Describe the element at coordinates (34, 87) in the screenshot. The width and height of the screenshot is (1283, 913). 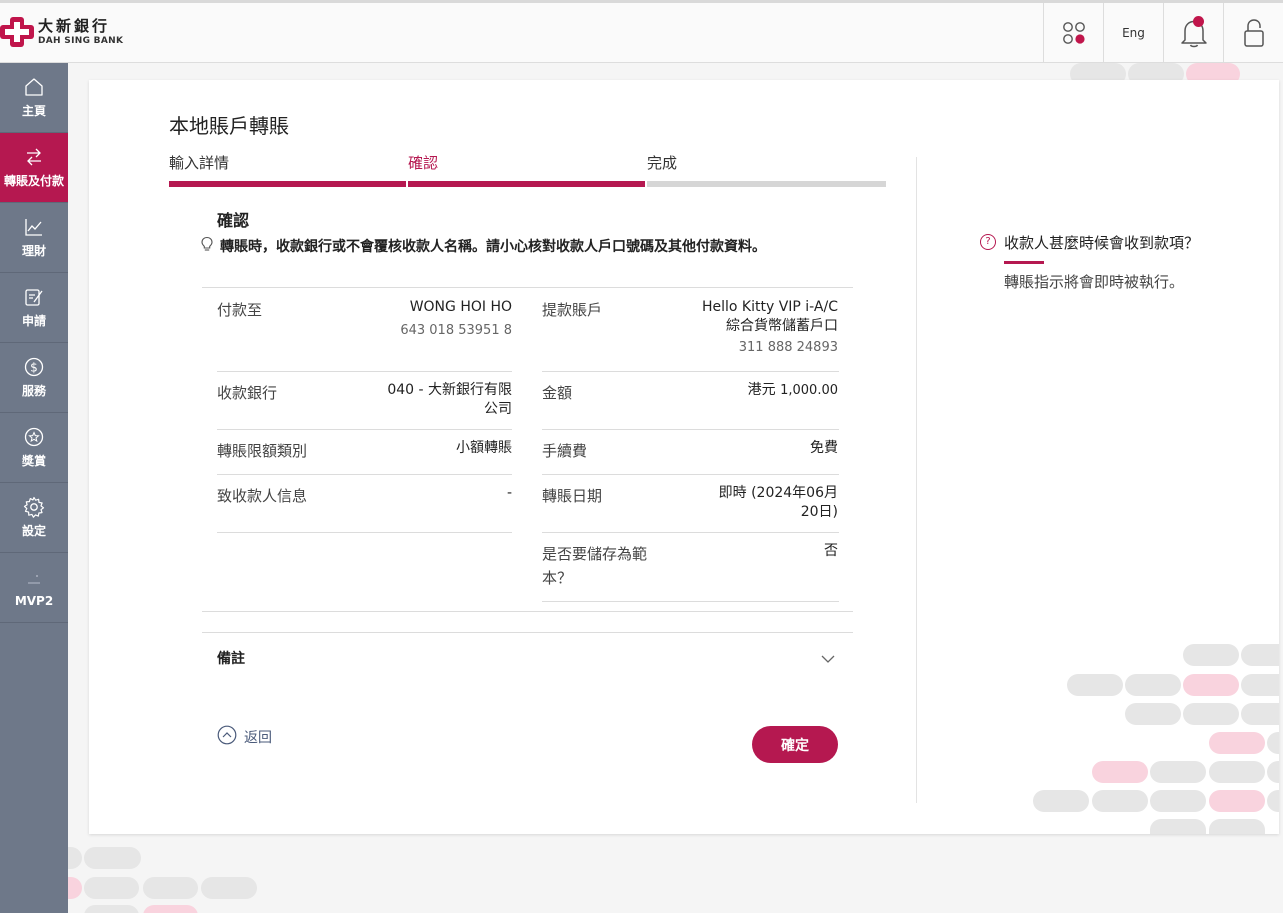
I see `home-icon` at that location.